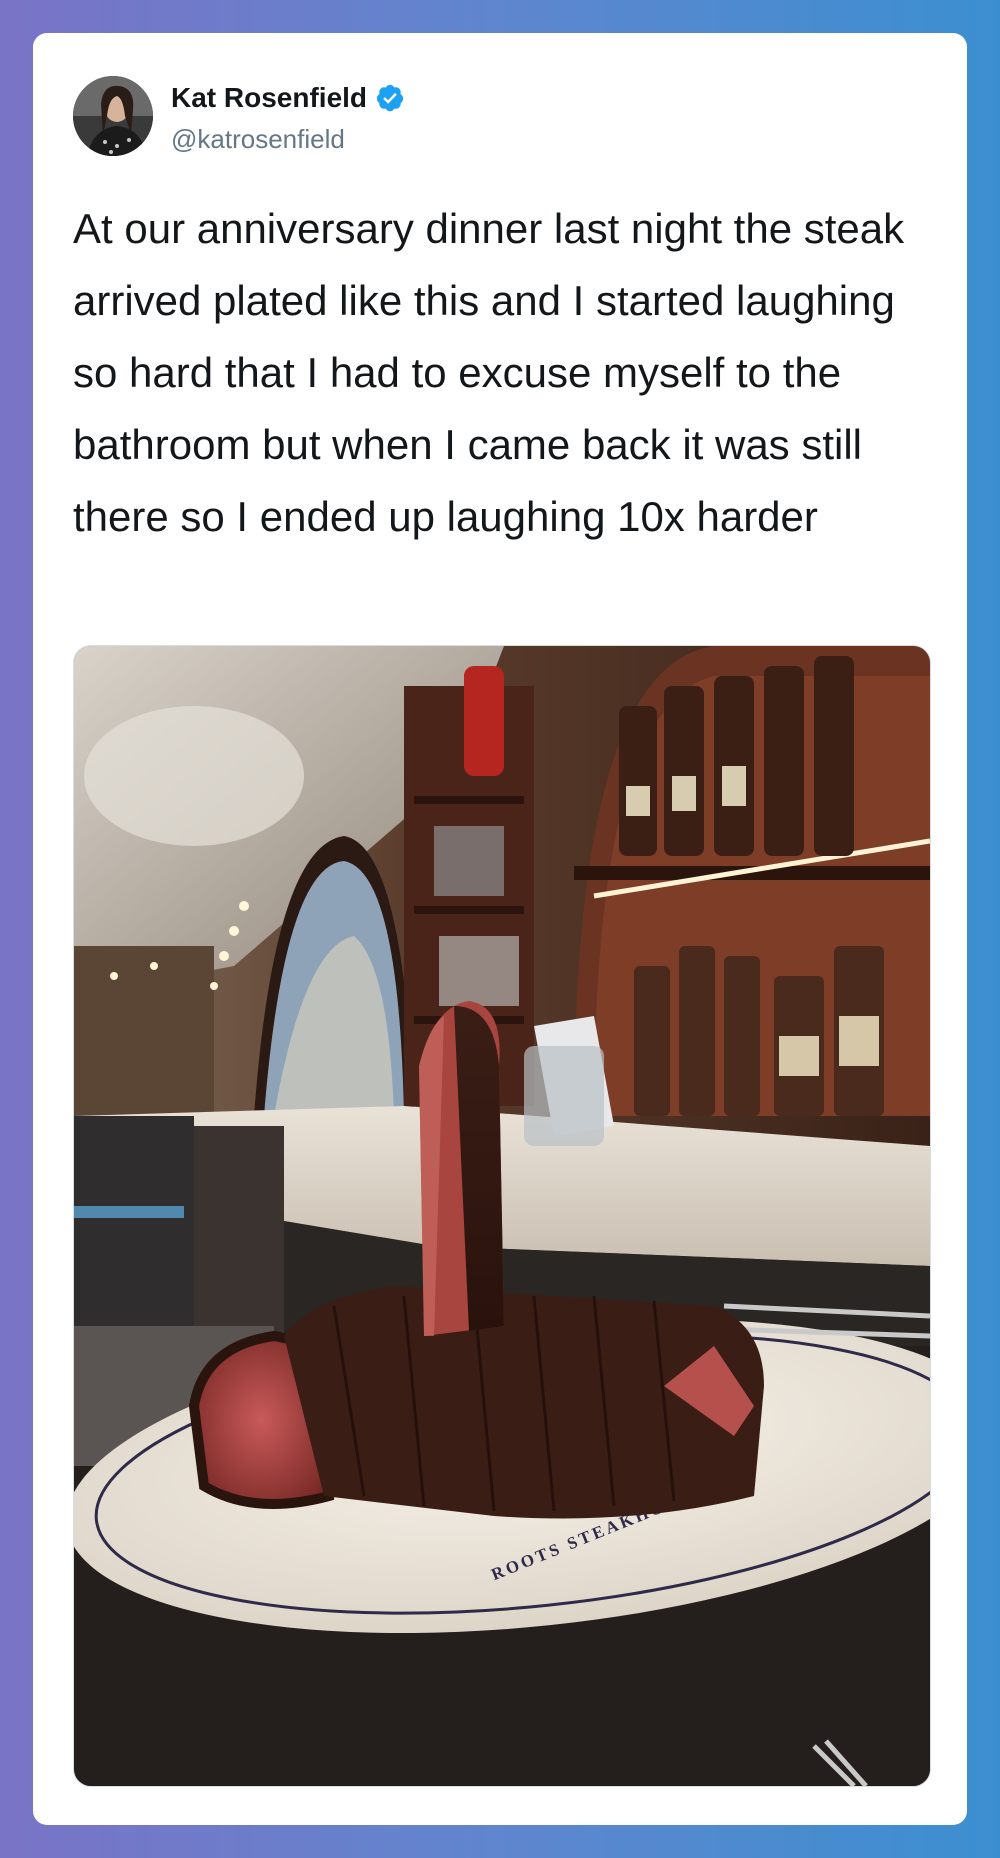  I want to click on tweet-header: Kat Rosenfield @katrosenfield, so click(503, 116).